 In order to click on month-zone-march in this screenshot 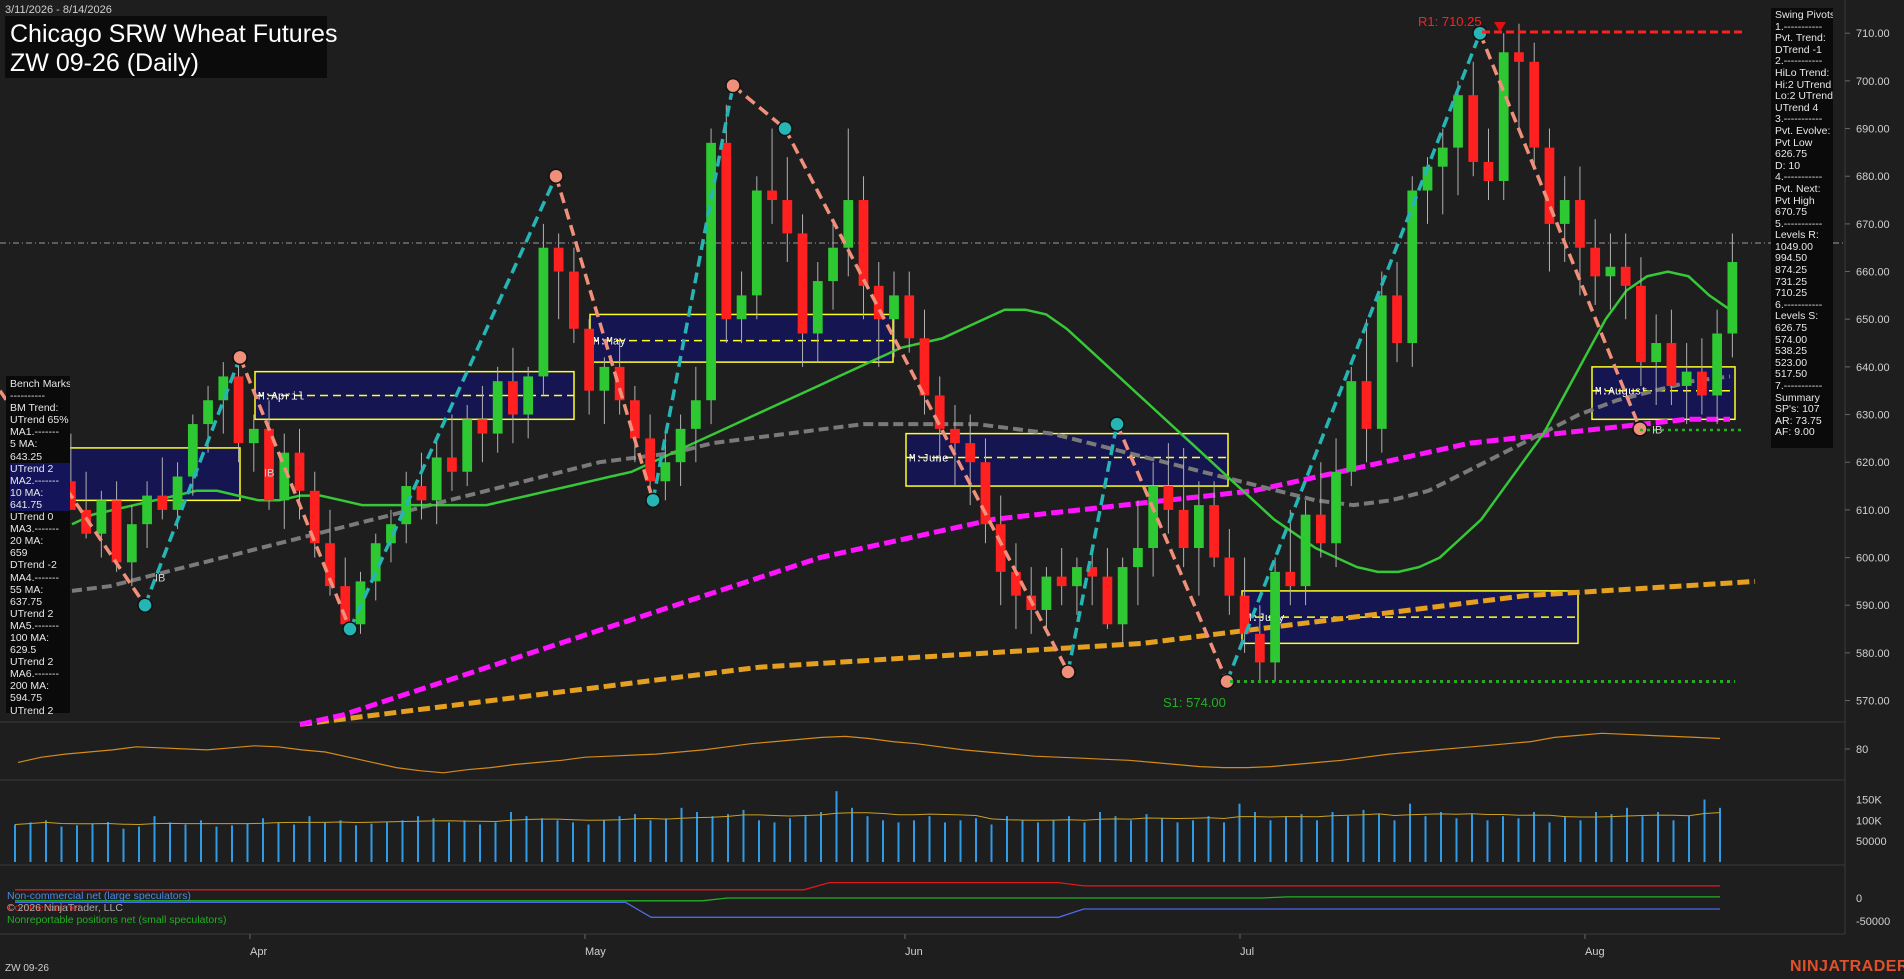, I will do `click(151, 474)`.